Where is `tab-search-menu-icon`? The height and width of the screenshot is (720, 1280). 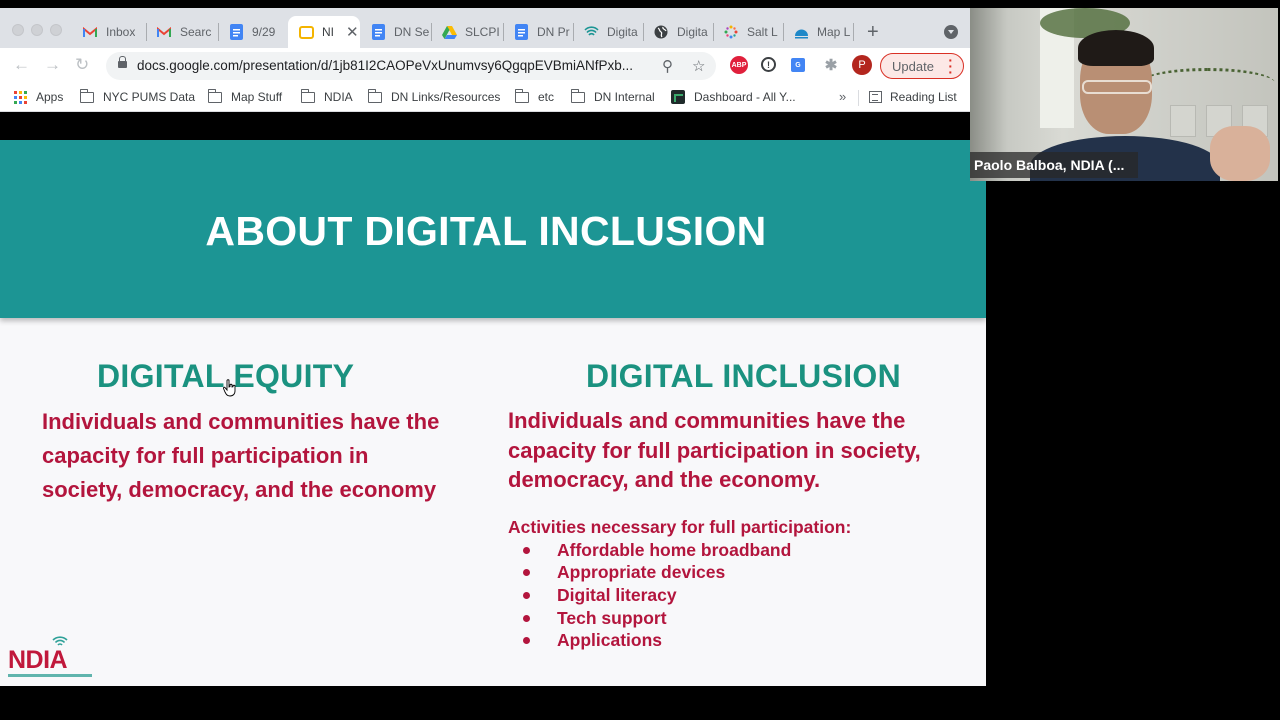 tab-search-menu-icon is located at coordinates (951, 32).